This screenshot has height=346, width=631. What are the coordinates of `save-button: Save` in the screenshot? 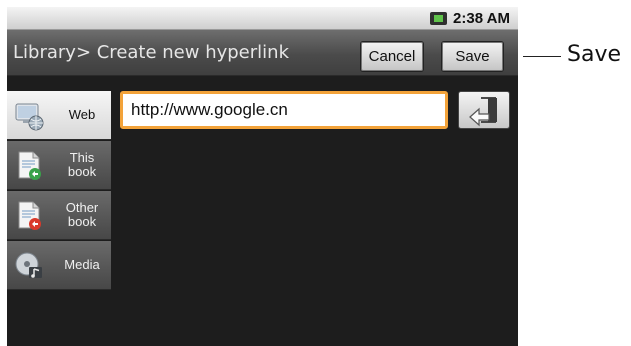 It's located at (472, 56).